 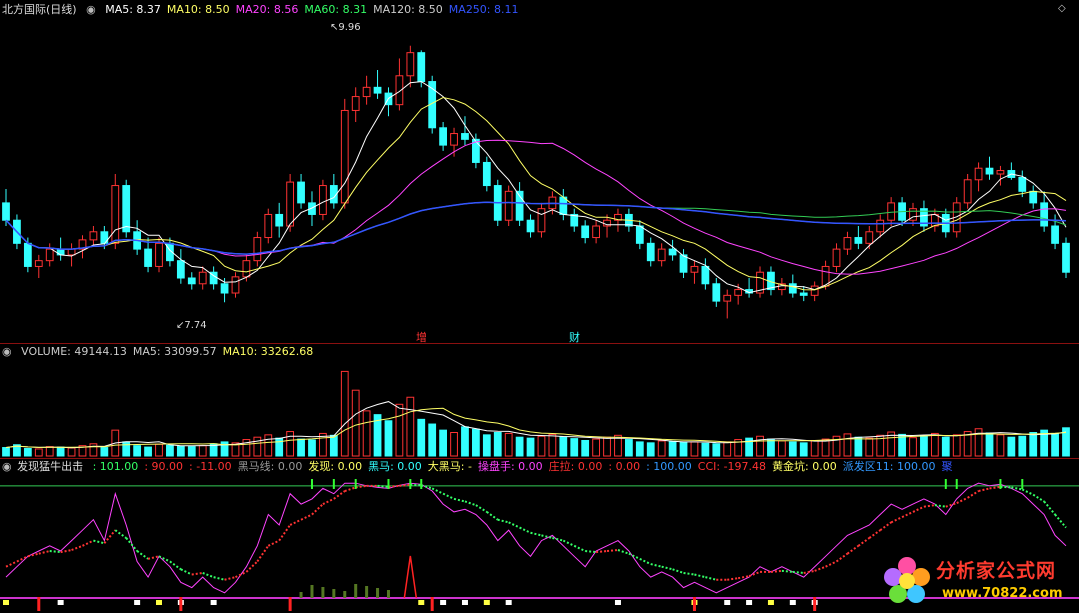 What do you see at coordinates (977, 580) in the screenshot?
I see `watermark: 分析家公式网 www.70822.com` at bounding box center [977, 580].